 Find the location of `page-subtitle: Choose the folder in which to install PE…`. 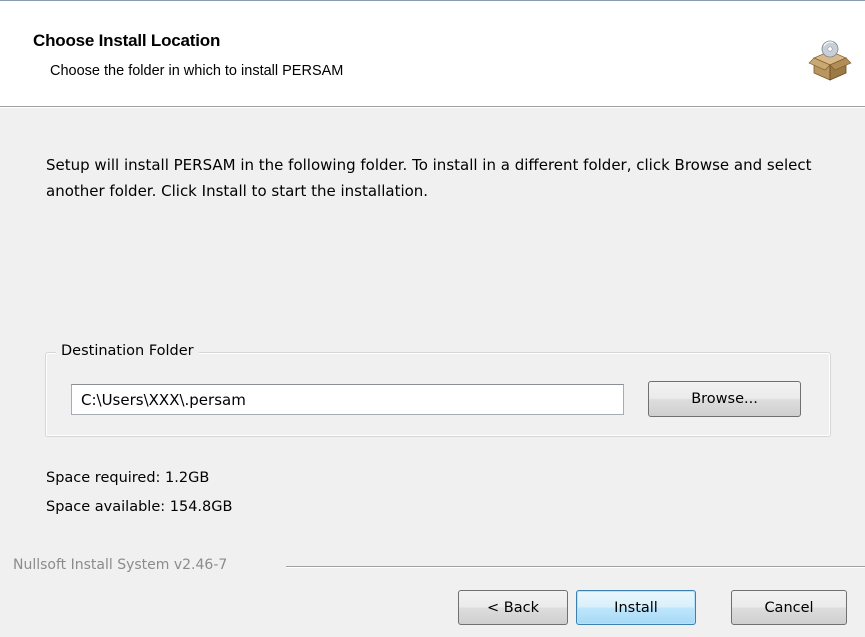

page-subtitle: Choose the folder in which to install PE… is located at coordinates (197, 71).